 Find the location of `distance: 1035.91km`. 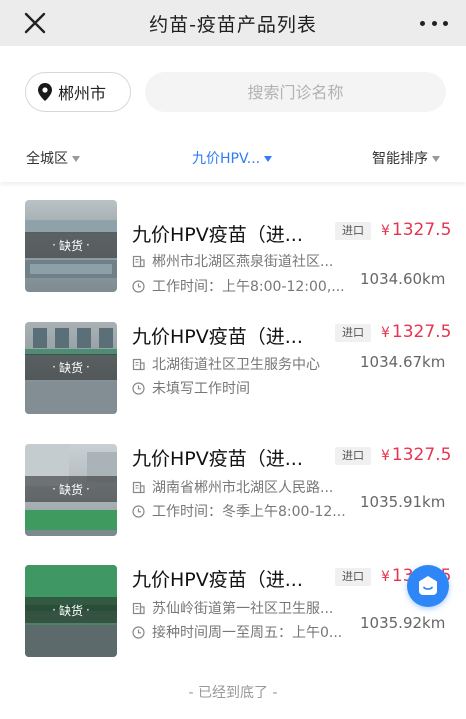

distance: 1035.91km is located at coordinates (403, 502).